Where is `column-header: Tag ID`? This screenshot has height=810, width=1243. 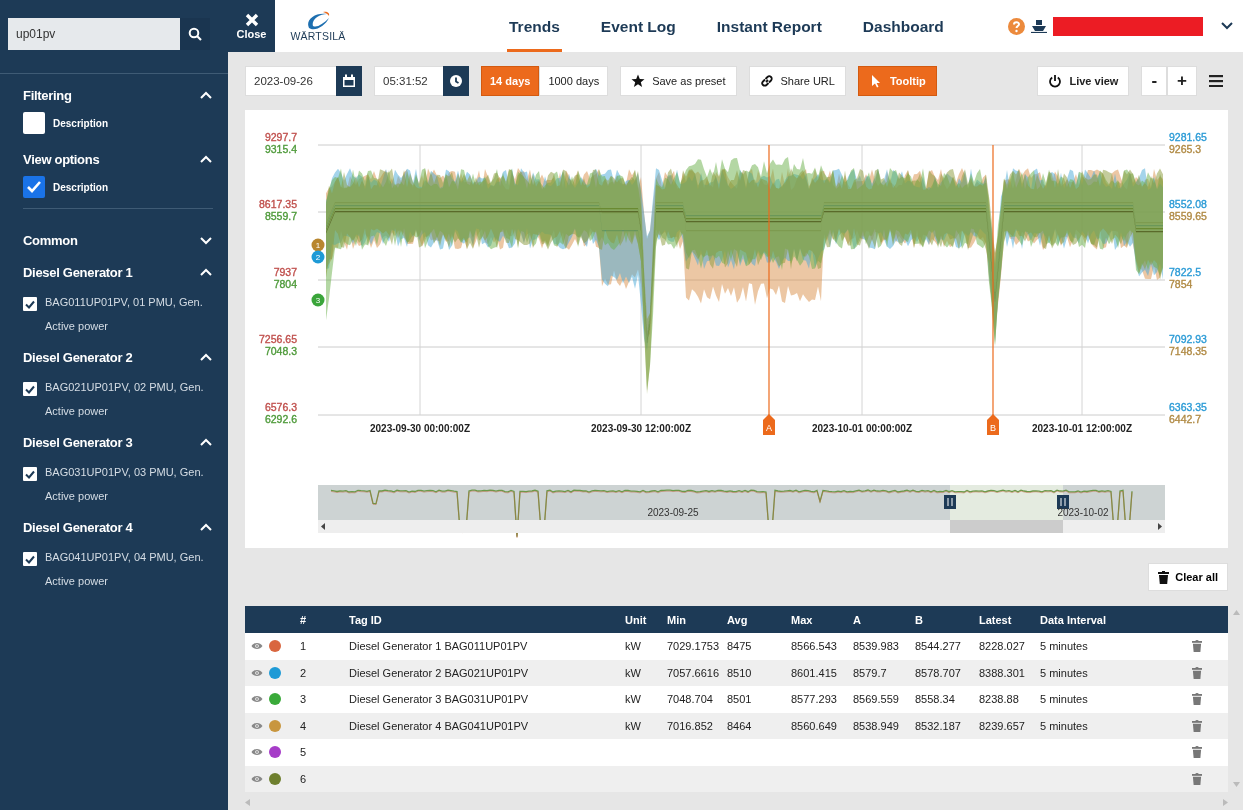 column-header: Tag ID is located at coordinates (479, 619).